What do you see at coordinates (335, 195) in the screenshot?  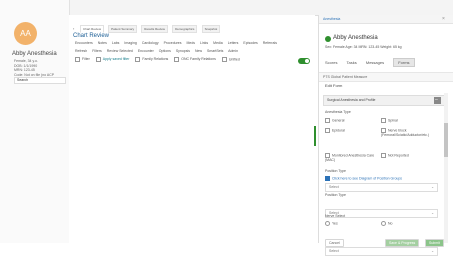 I see `position-type-label: Position Type` at bounding box center [335, 195].